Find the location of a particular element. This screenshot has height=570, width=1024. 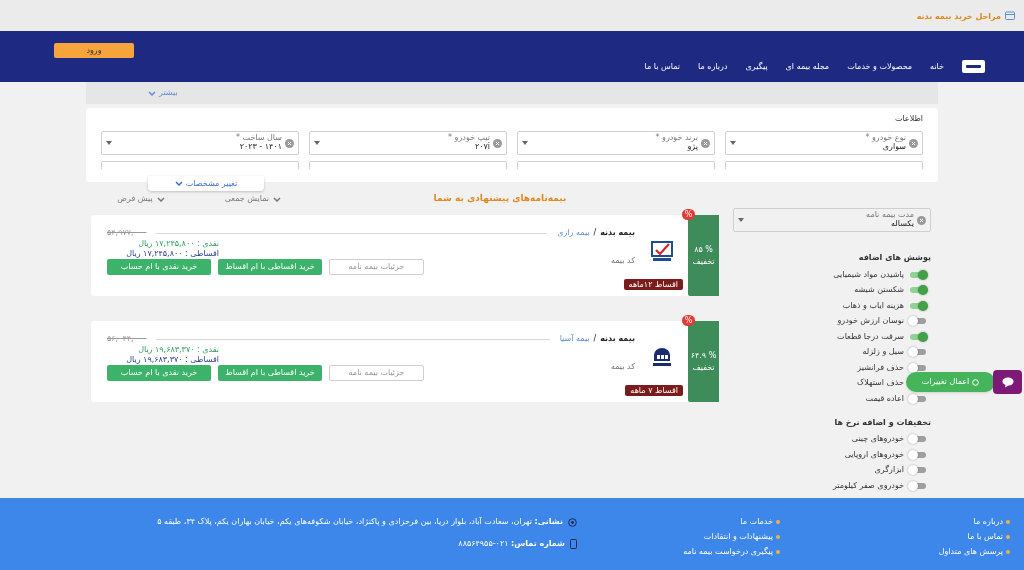

footer-link: درباره ما is located at coordinates (988, 522).